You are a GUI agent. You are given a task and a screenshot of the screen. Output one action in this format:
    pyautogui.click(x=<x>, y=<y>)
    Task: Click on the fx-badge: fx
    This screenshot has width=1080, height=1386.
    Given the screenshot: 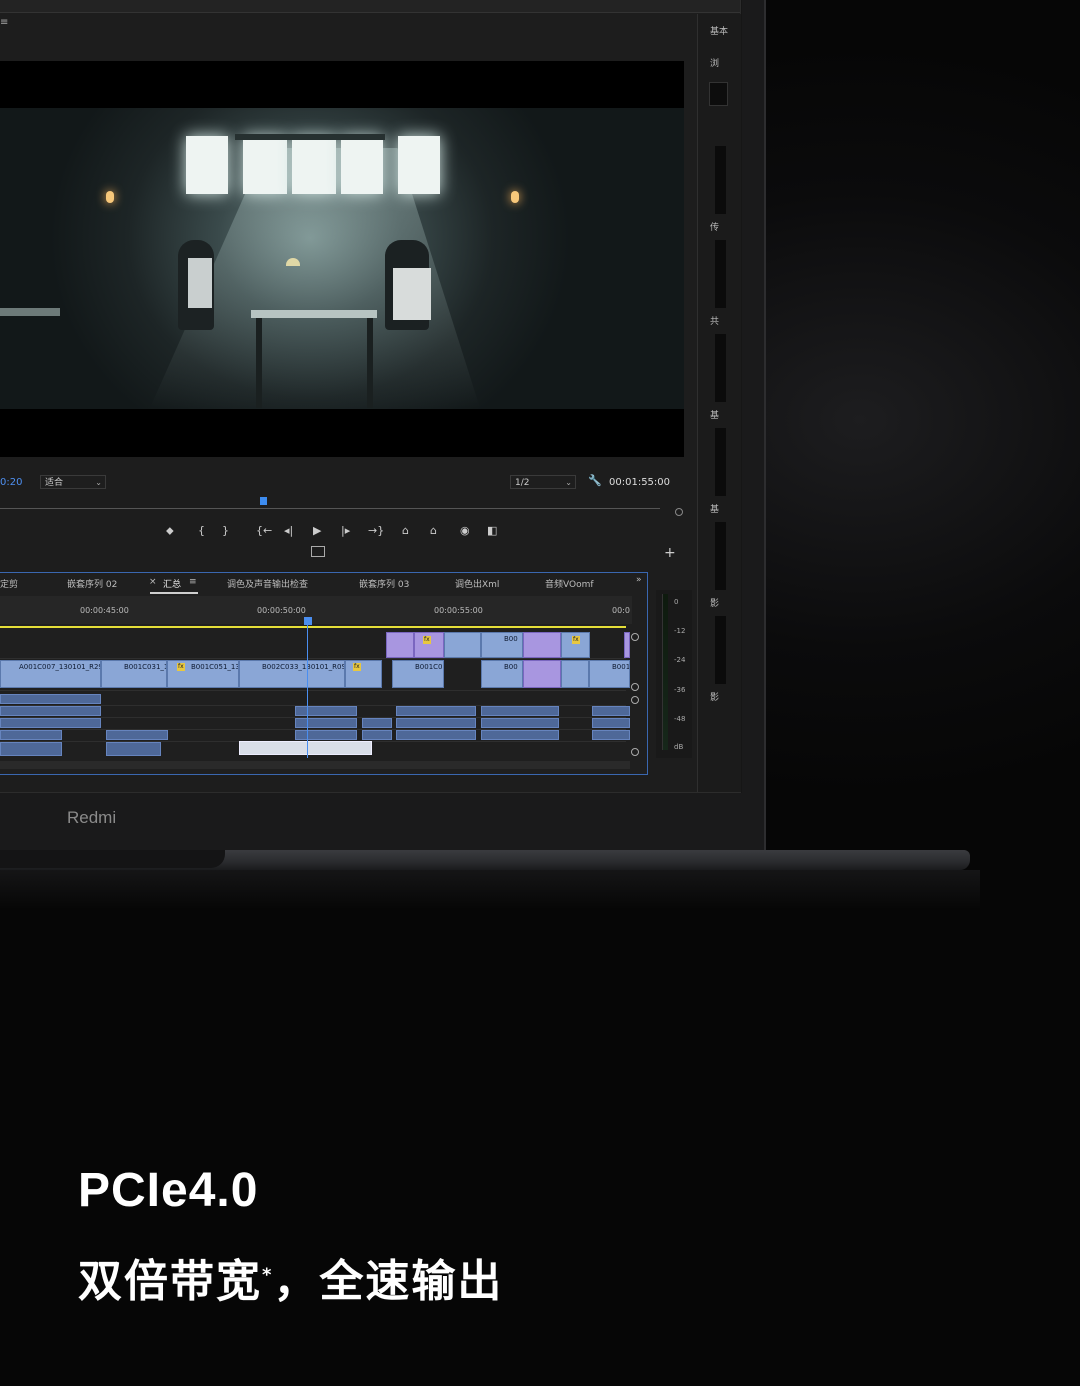 What is the action you would take?
    pyautogui.click(x=427, y=640)
    